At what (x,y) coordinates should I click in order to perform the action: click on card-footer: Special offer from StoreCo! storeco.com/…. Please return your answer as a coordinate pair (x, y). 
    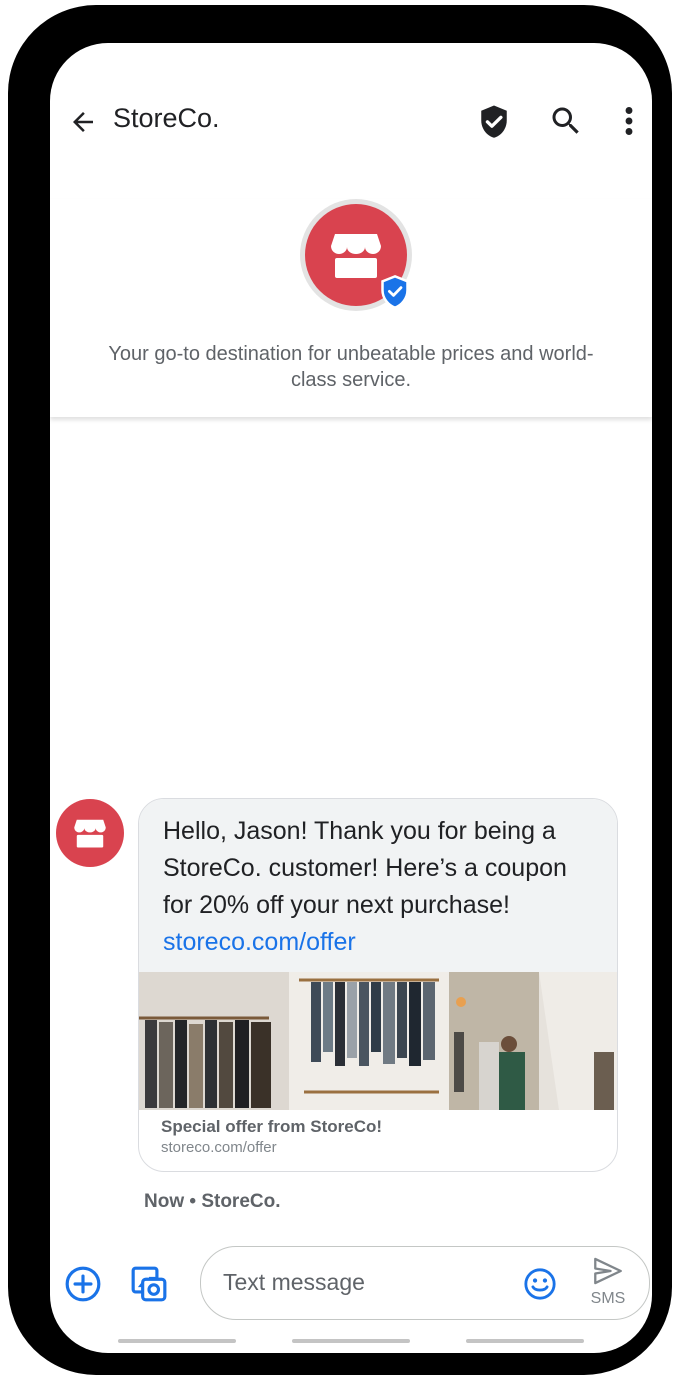
    Looking at the image, I should click on (378, 1134).